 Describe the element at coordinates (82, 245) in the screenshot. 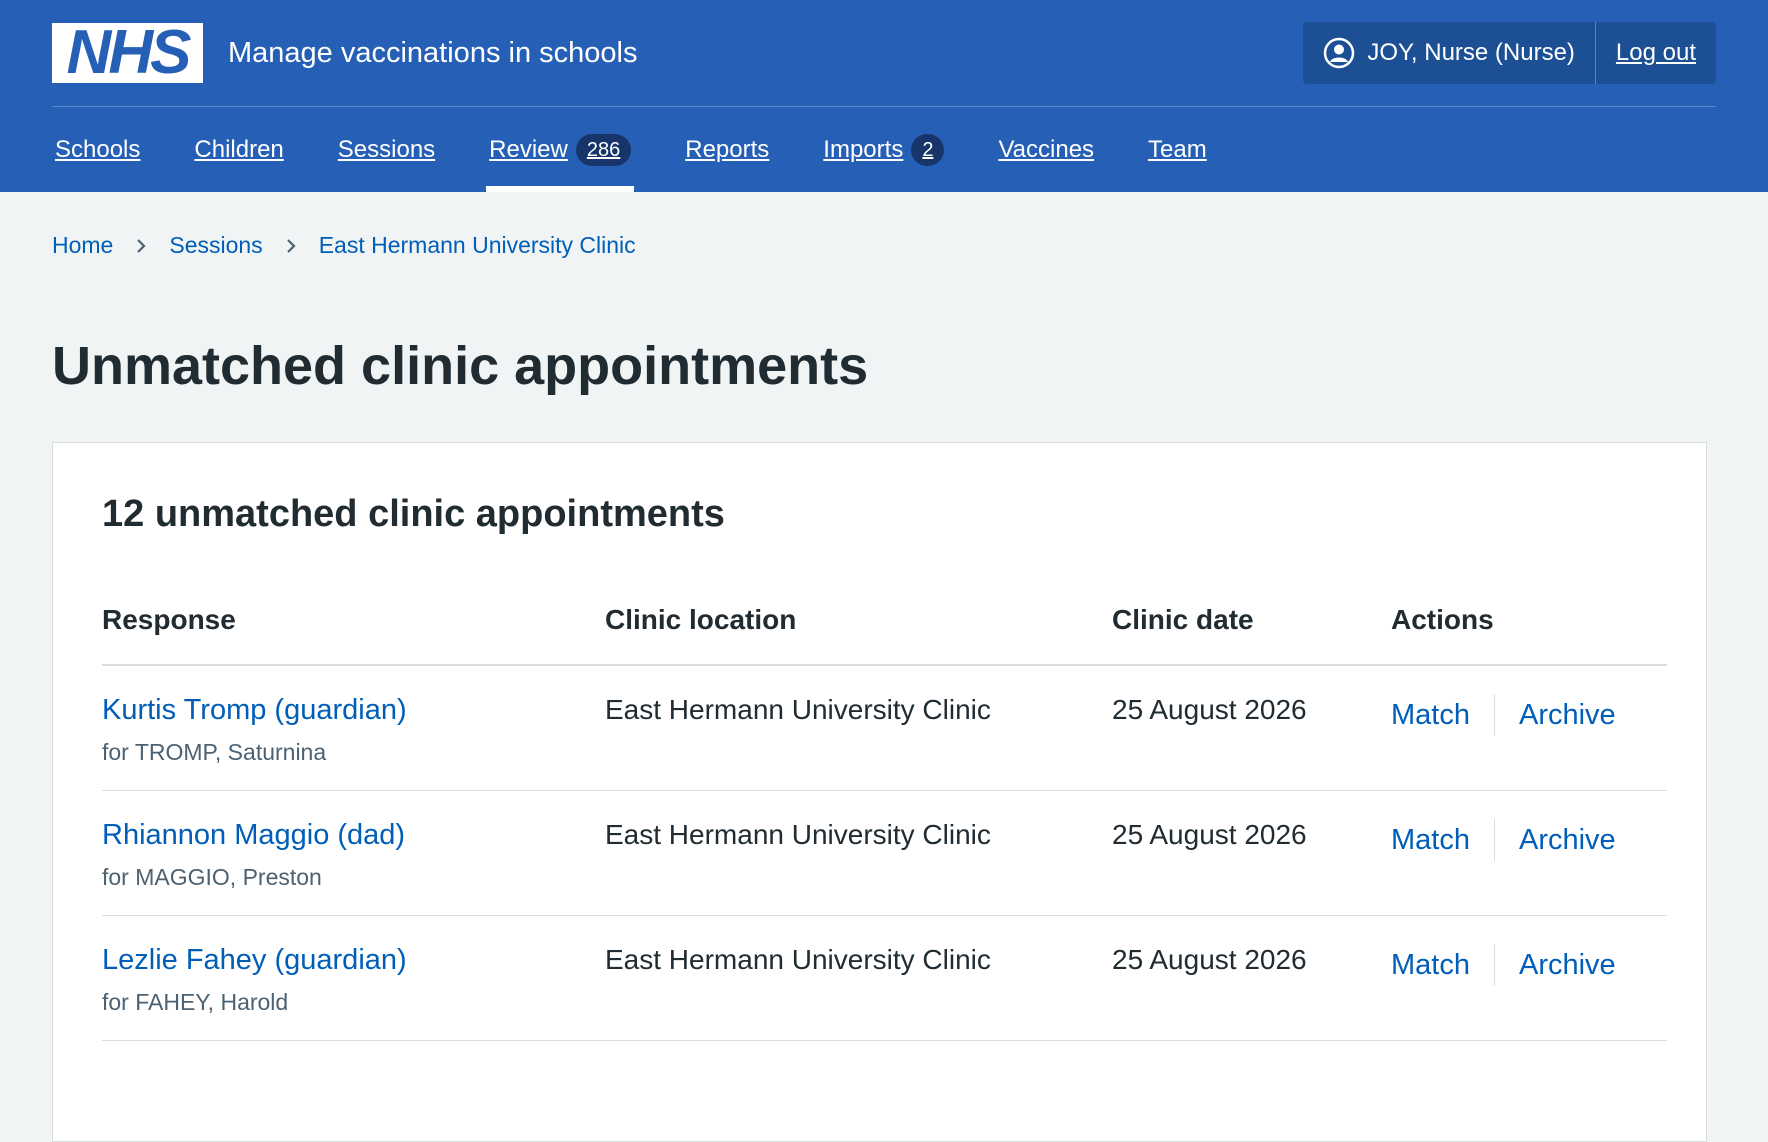

I see `breadcrumb-home: Home` at that location.